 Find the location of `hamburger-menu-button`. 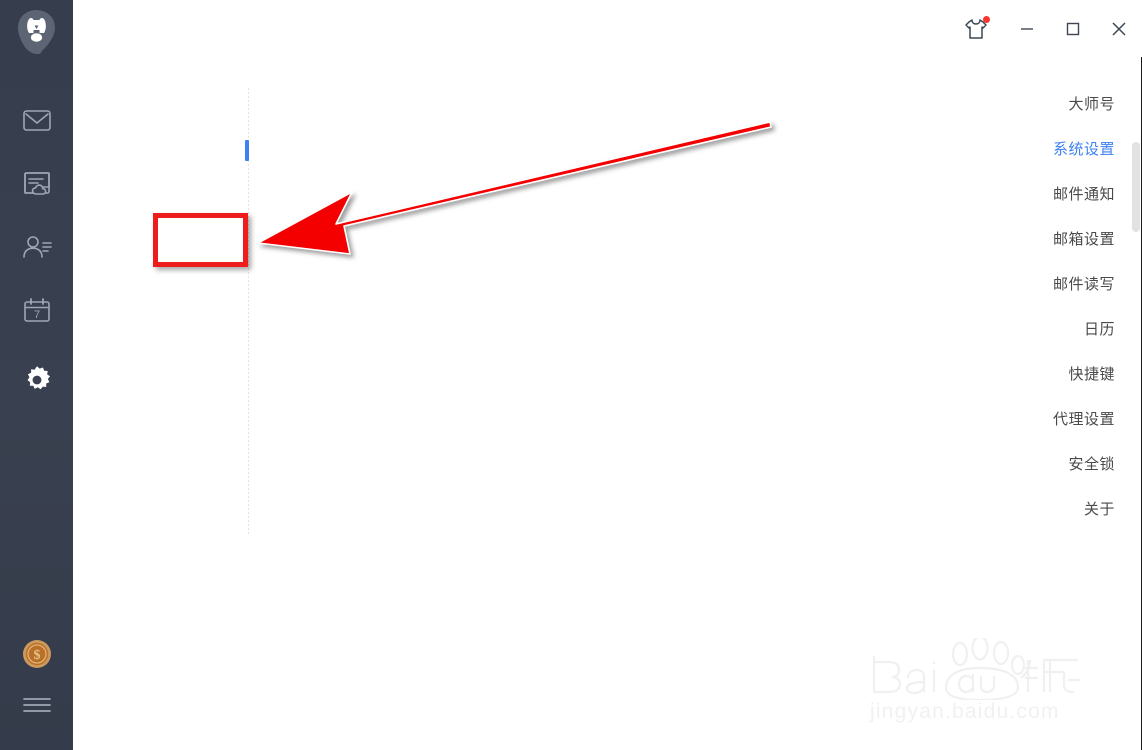

hamburger-menu-button is located at coordinates (36, 705).